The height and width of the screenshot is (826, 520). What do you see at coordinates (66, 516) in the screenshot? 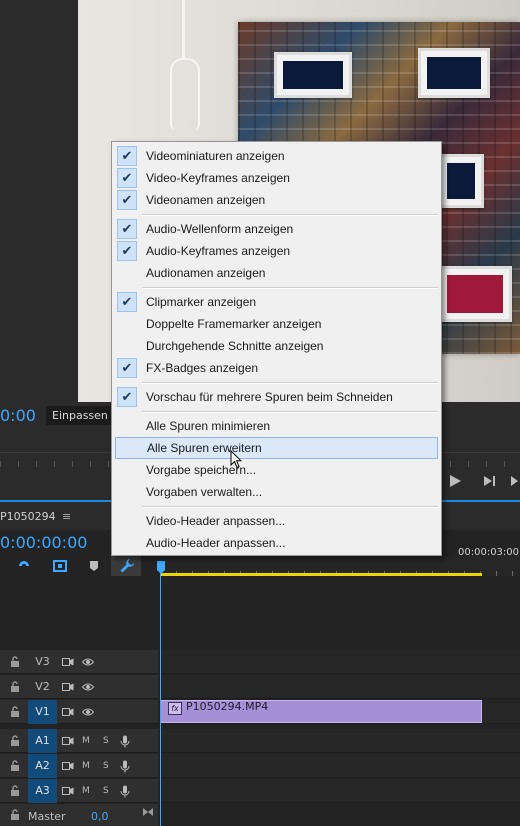
I see `panel-menu-icon: ≡` at bounding box center [66, 516].